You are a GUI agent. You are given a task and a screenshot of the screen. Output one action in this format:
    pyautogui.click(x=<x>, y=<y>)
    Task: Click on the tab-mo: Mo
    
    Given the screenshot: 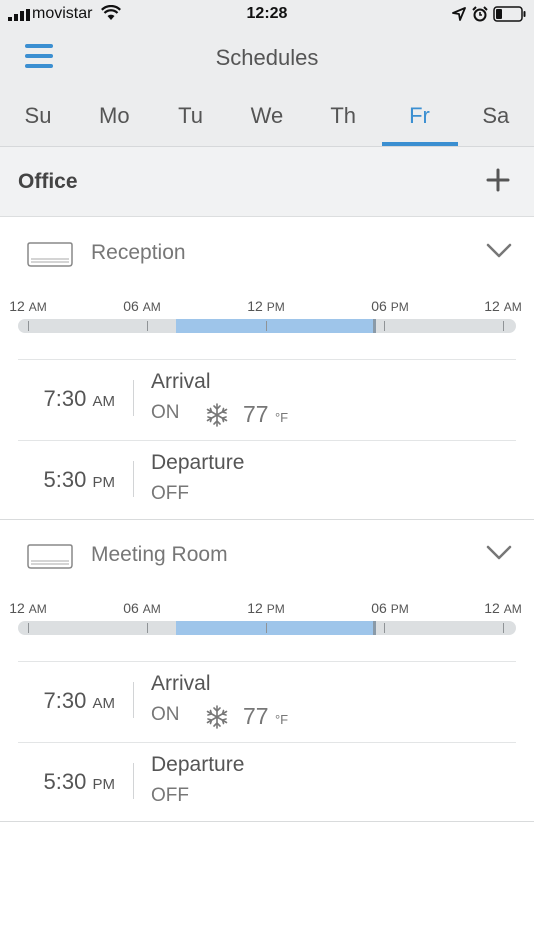 What is the action you would take?
    pyautogui.click(x=114, y=117)
    